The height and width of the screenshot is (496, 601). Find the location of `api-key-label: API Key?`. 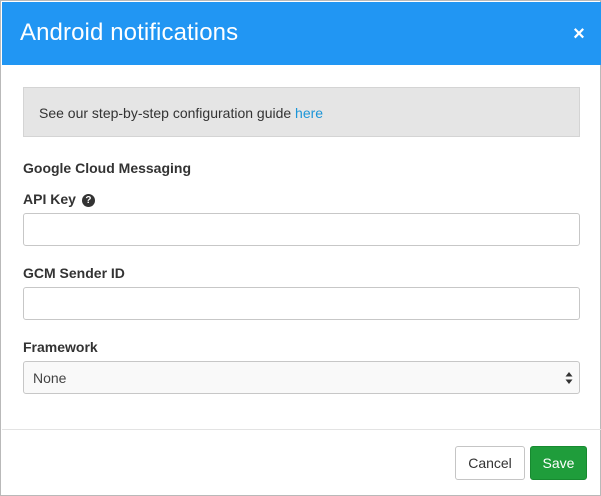

api-key-label: API Key? is located at coordinates (59, 199).